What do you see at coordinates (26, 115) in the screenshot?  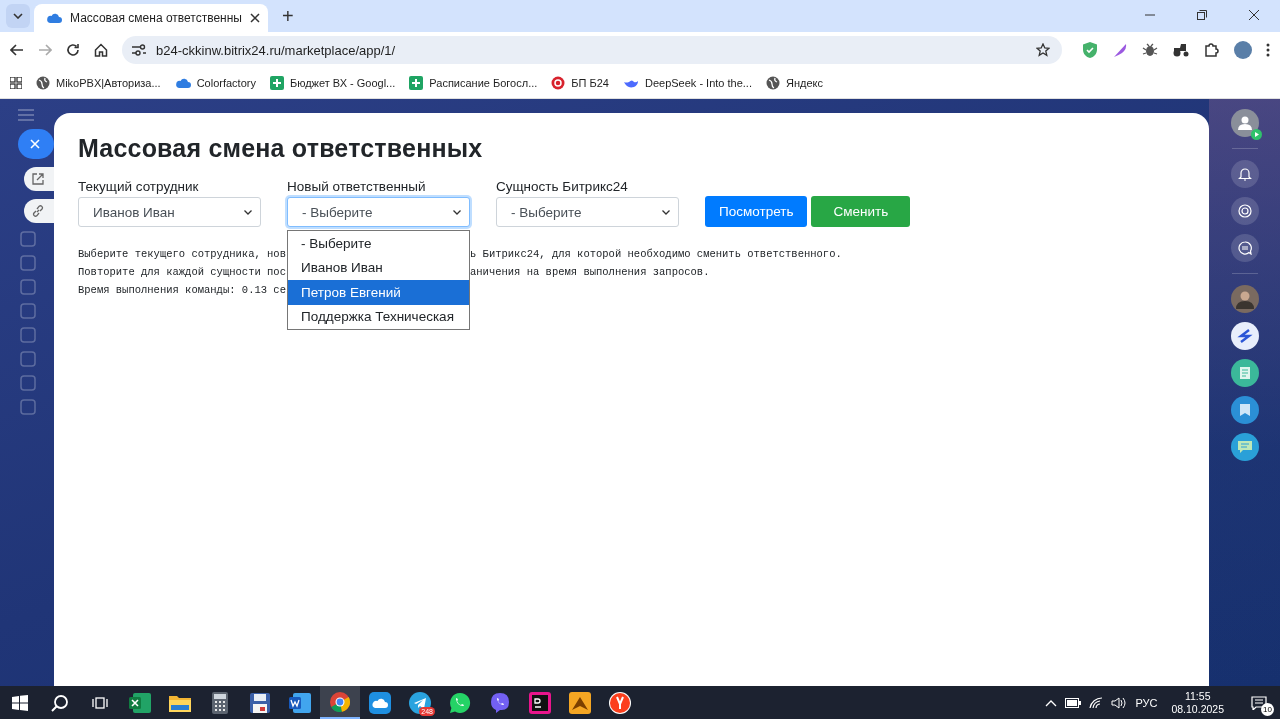 I see `menu-icon` at bounding box center [26, 115].